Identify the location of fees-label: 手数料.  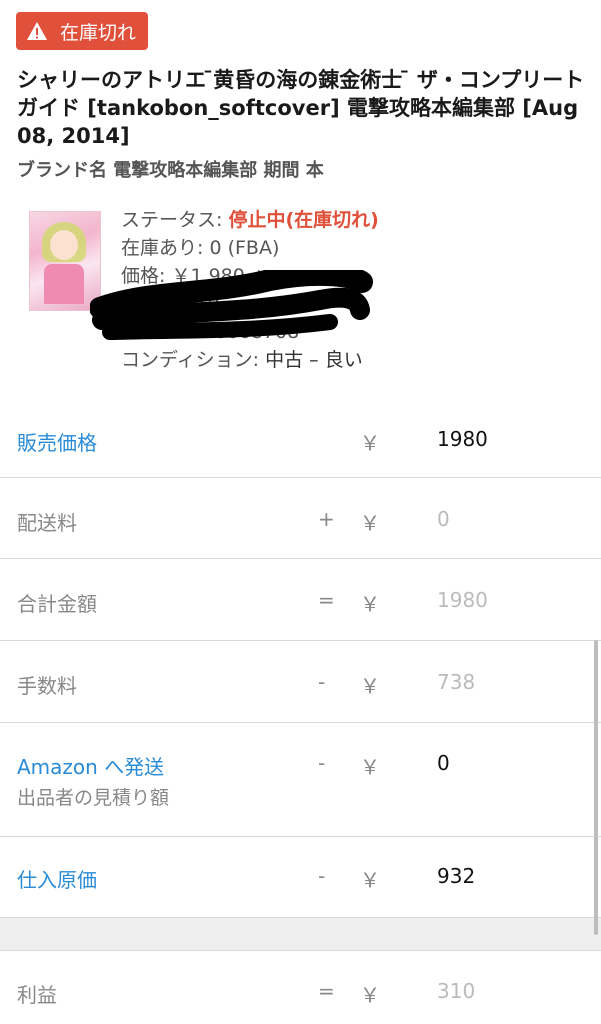
(47, 686).